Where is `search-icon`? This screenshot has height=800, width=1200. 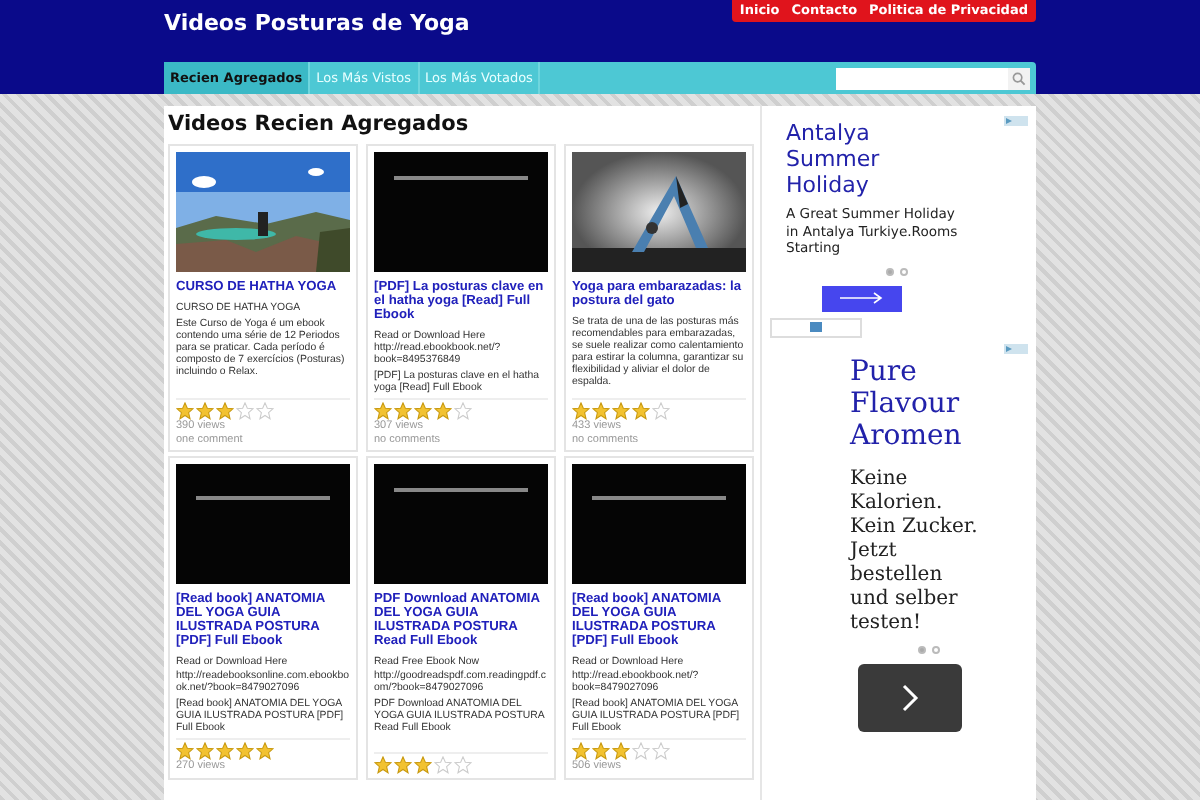 search-icon is located at coordinates (1019, 78).